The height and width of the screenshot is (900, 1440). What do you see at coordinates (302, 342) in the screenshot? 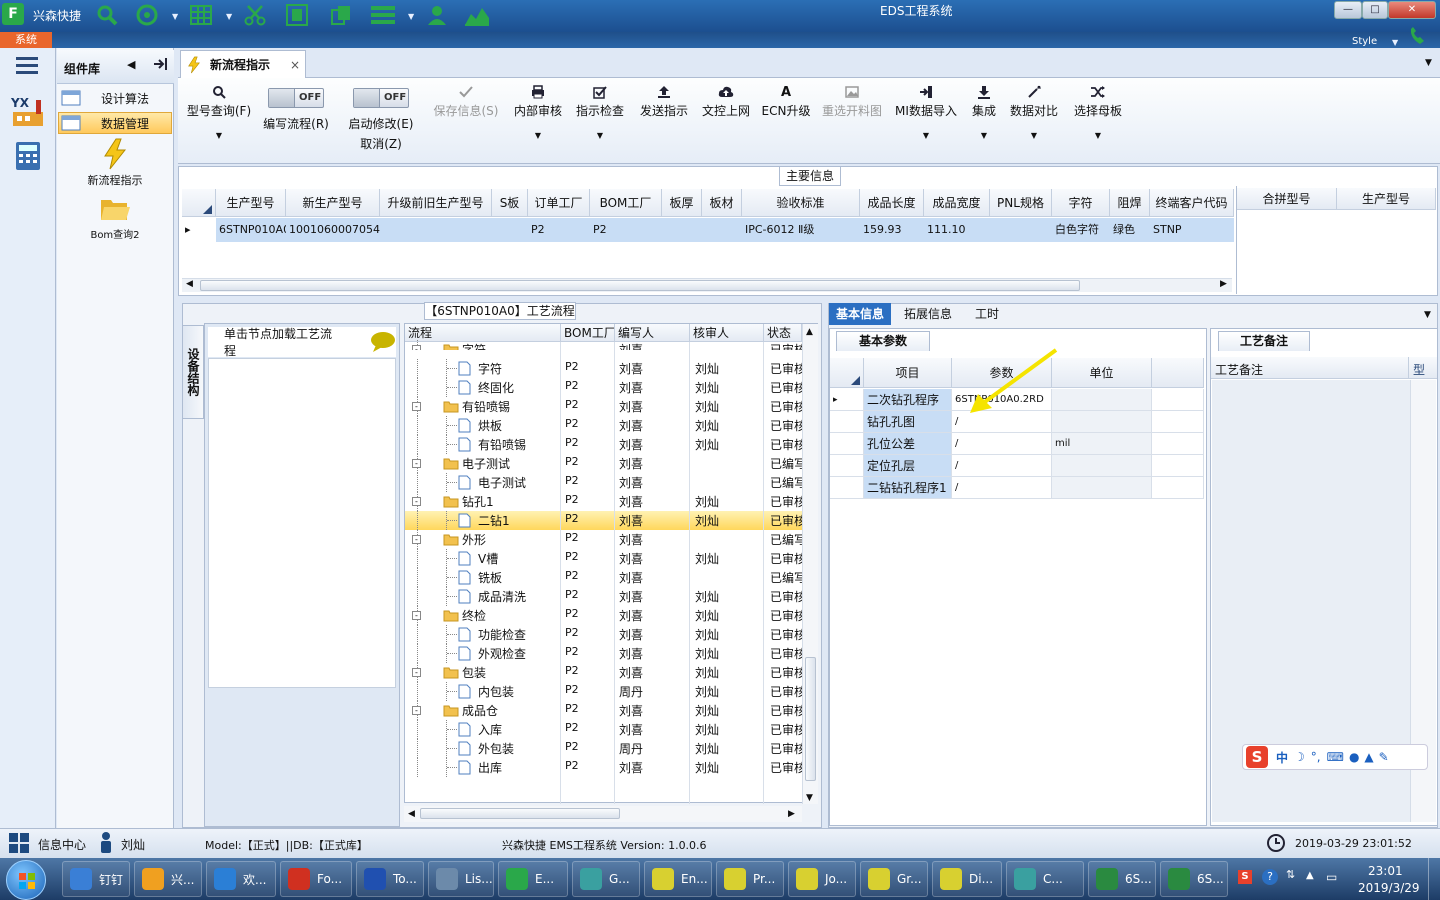
I see `load-process-hint-row: 单击节点加载工艺流程` at bounding box center [302, 342].